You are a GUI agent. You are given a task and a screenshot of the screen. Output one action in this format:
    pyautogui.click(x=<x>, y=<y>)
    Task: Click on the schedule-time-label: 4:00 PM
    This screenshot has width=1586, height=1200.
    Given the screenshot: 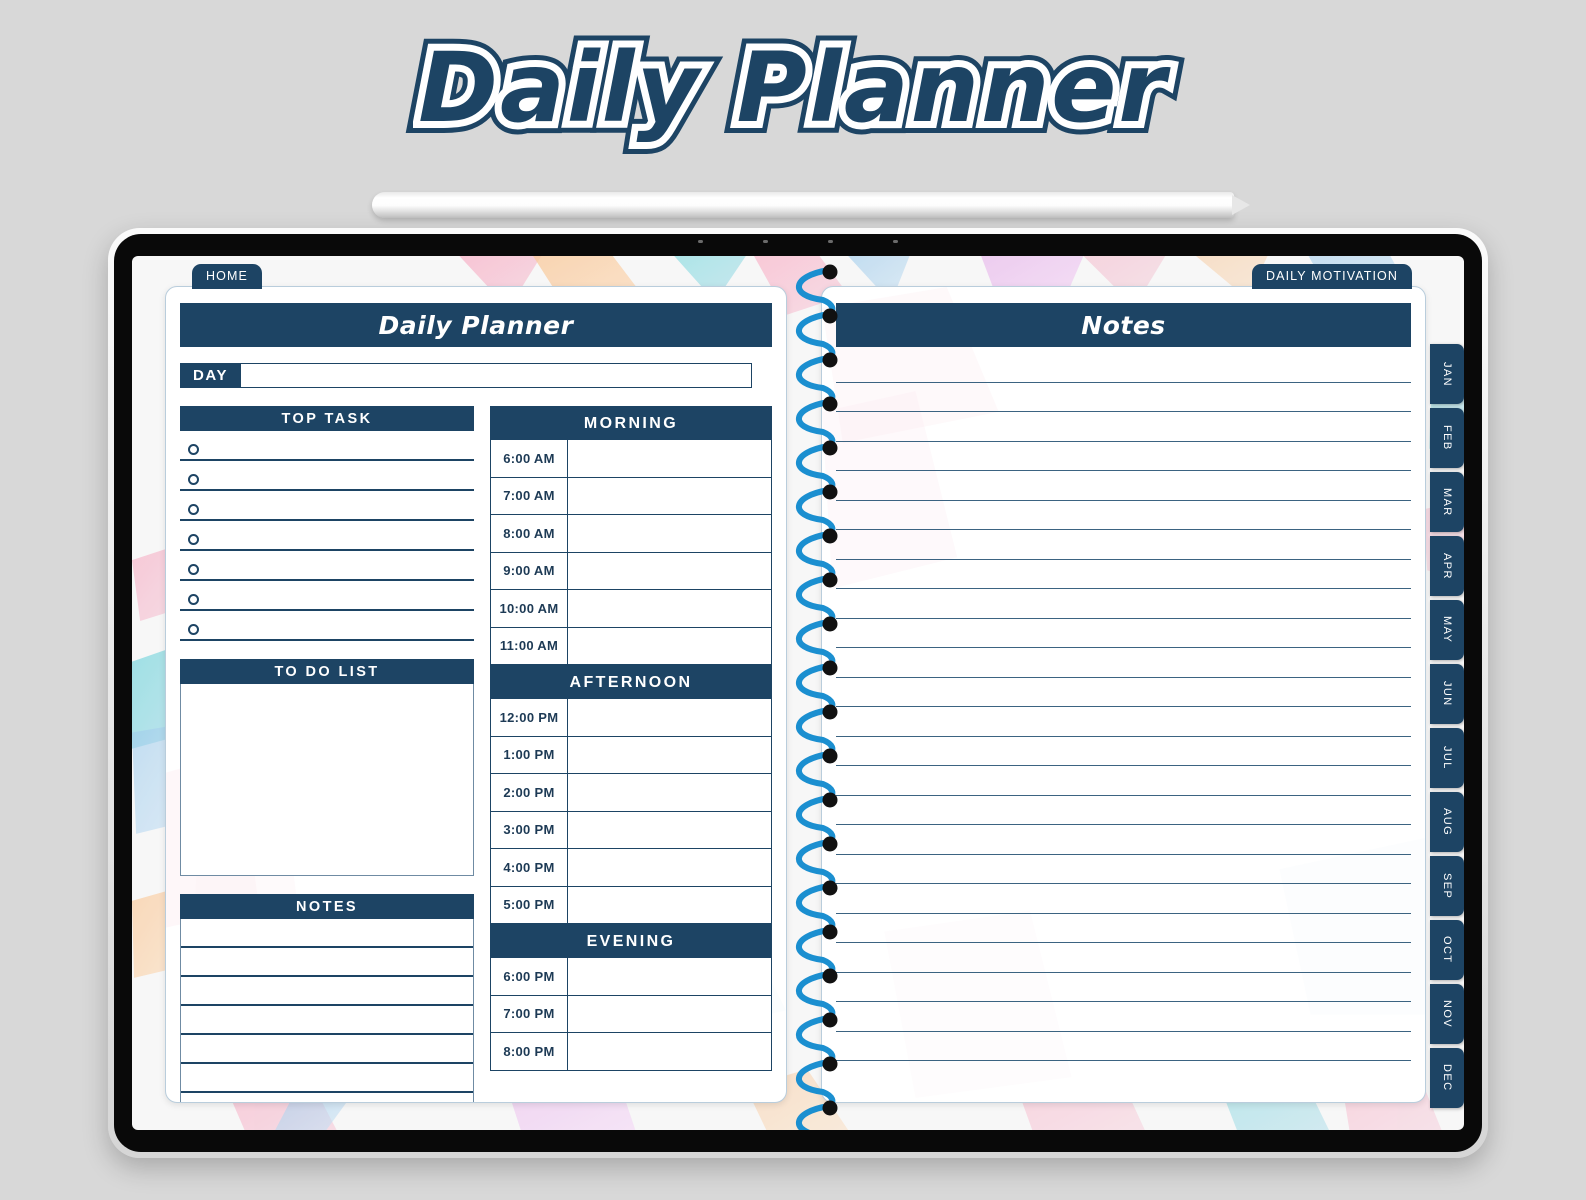 What is the action you would take?
    pyautogui.click(x=528, y=868)
    